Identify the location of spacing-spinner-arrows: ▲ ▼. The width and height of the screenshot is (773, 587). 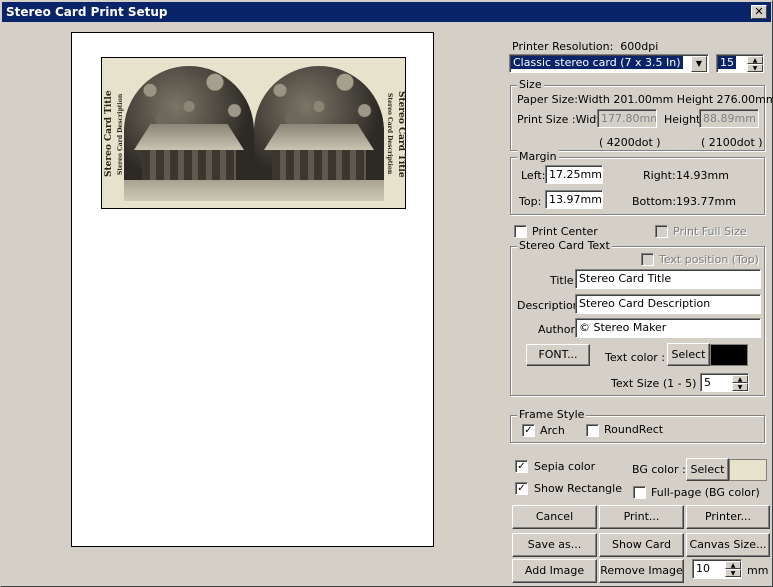
(733, 569).